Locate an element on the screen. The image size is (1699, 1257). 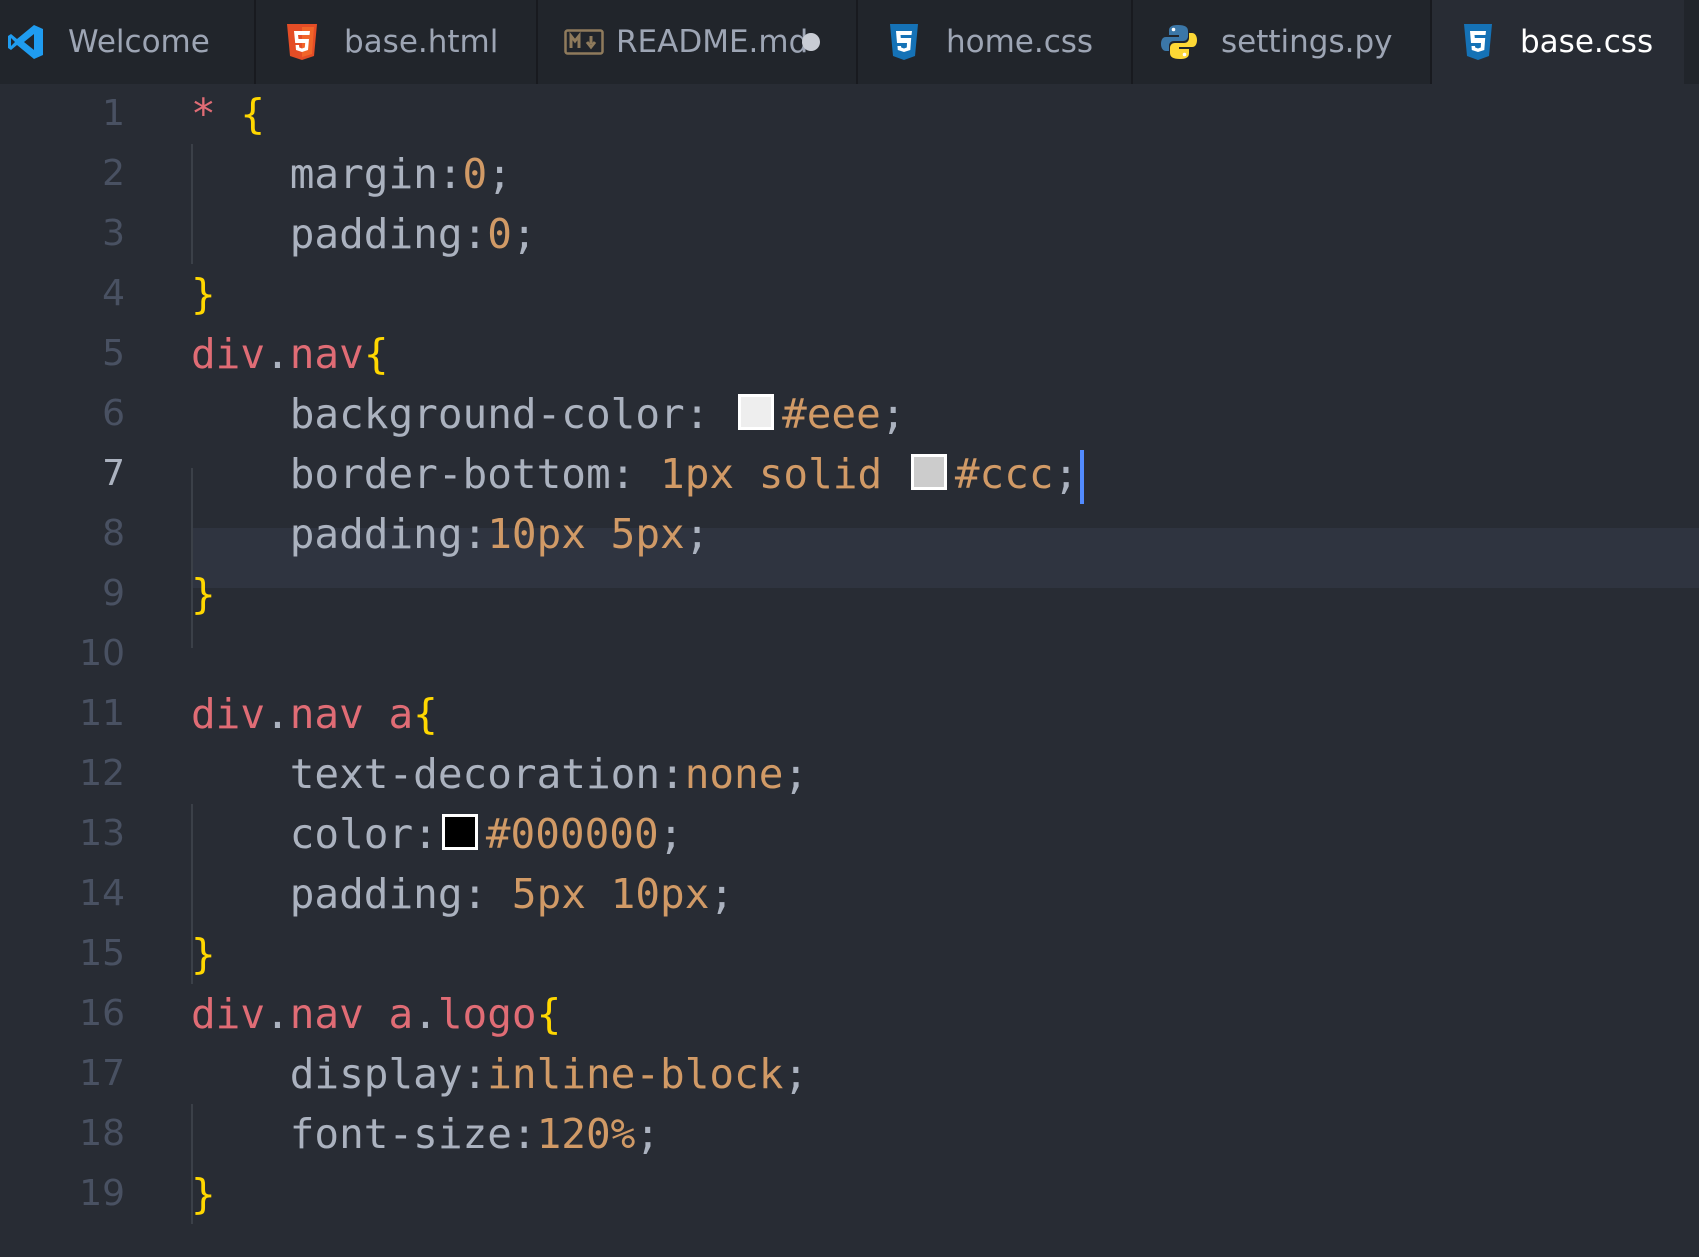
tab-label: README.md is located at coordinates (712, 42).